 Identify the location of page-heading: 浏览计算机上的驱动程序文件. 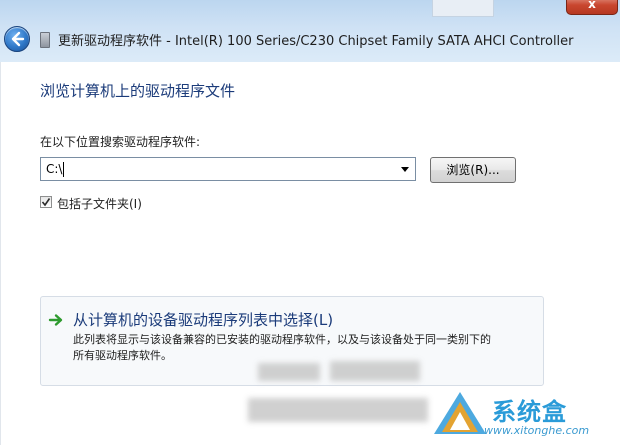
(138, 91).